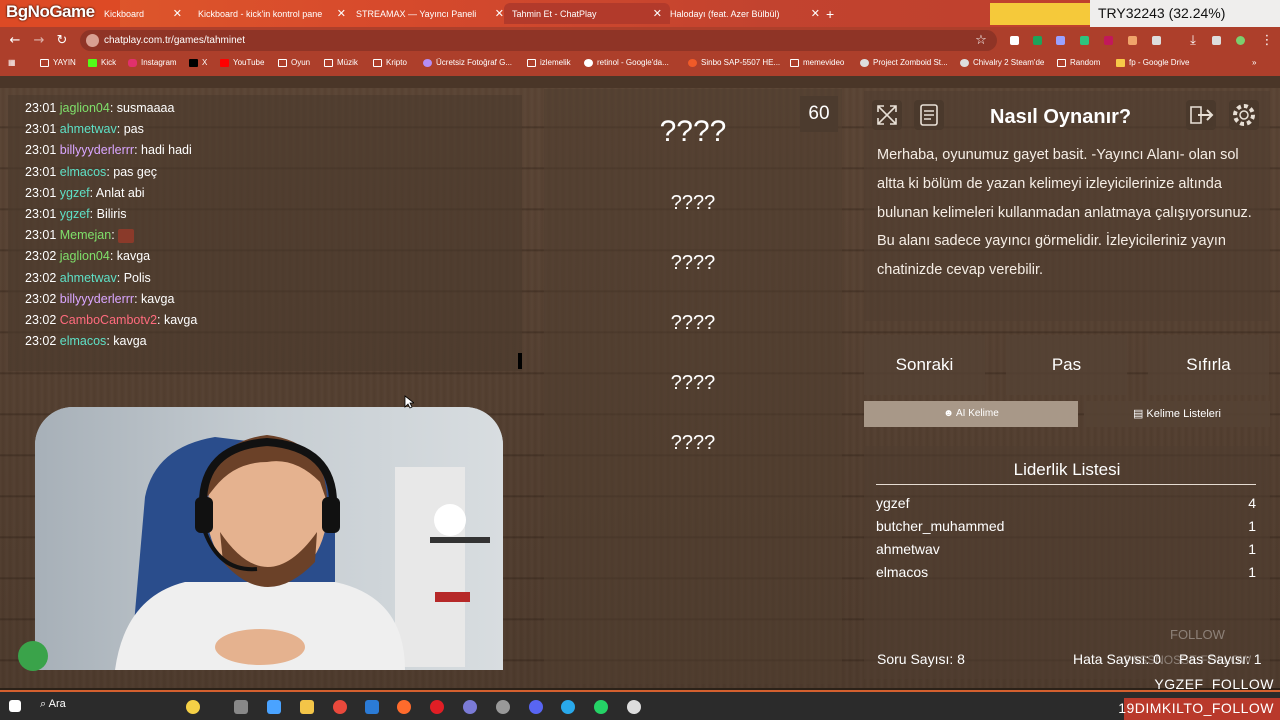  I want to click on tab-halodayi: Halodayı (feat. Azer Bülbül) ✕, so click(745, 13).